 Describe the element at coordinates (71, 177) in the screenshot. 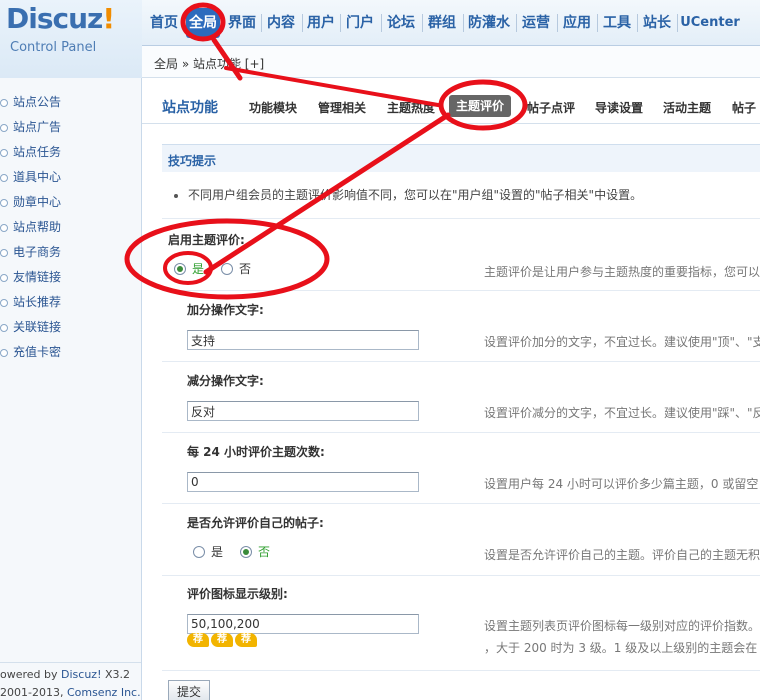

I see `sidebar-item-magic: 道具中心` at that location.